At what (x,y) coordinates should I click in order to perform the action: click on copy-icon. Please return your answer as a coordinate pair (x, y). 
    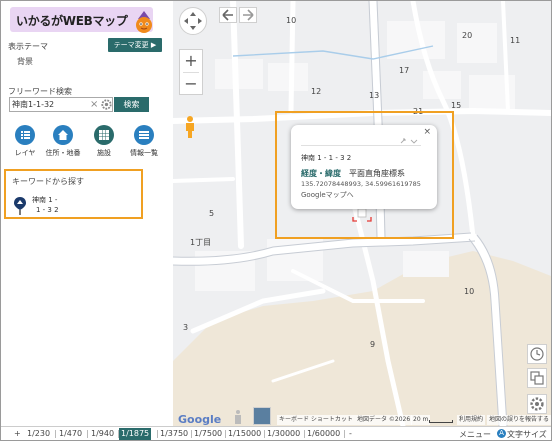
    Looking at the image, I should click on (537, 378).